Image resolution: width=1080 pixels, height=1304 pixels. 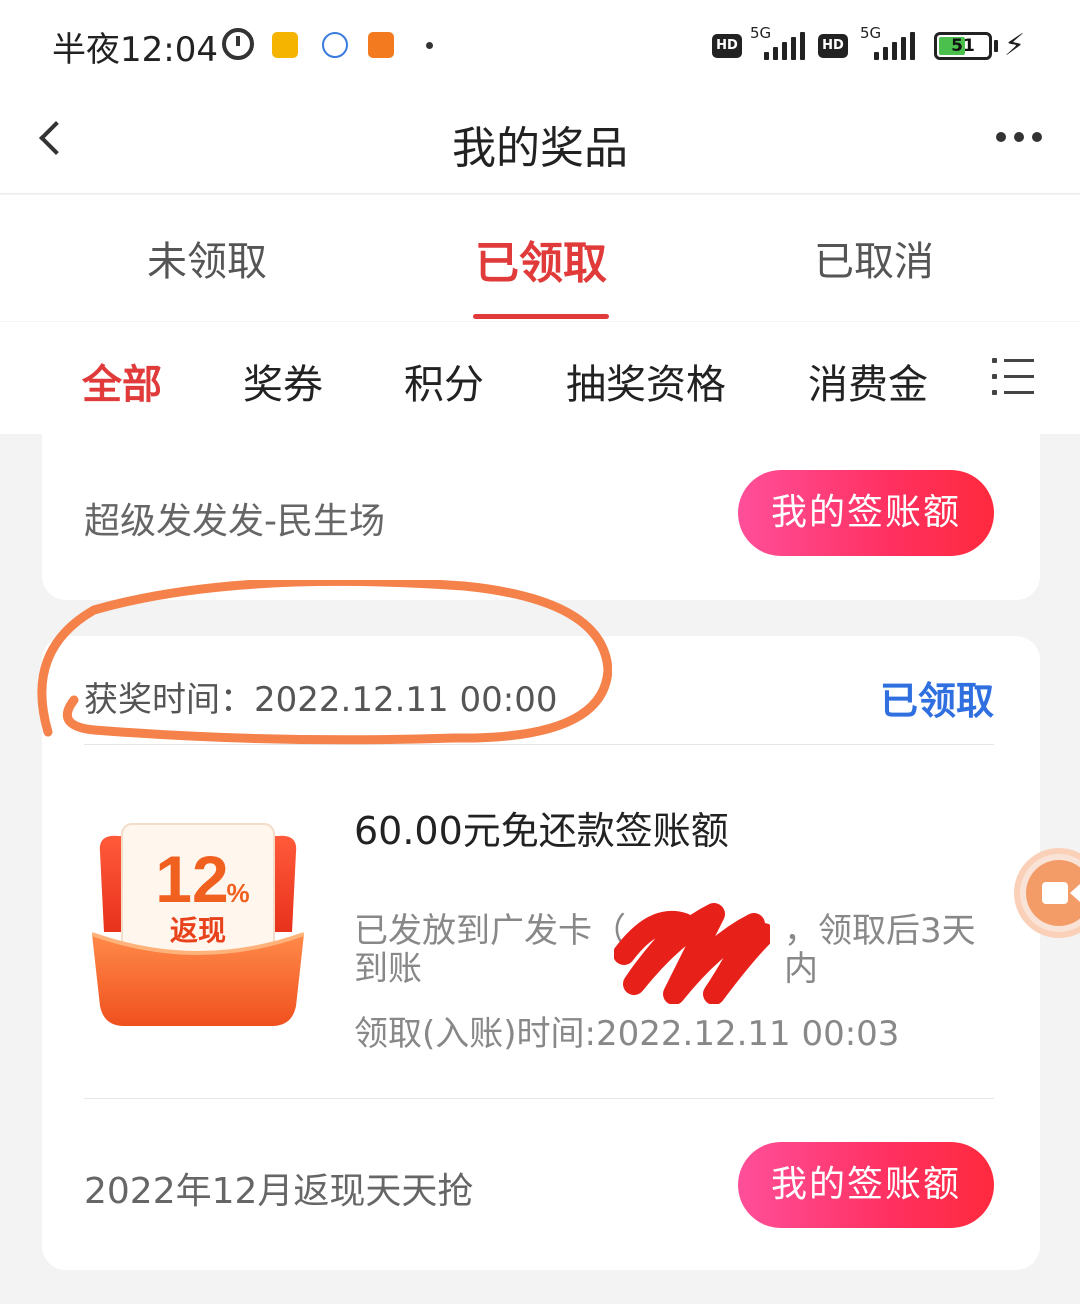 What do you see at coordinates (540, 46) in the screenshot?
I see `status-bar: 半夜12:04 HD 5G HD 5G 51 ⚡` at bounding box center [540, 46].